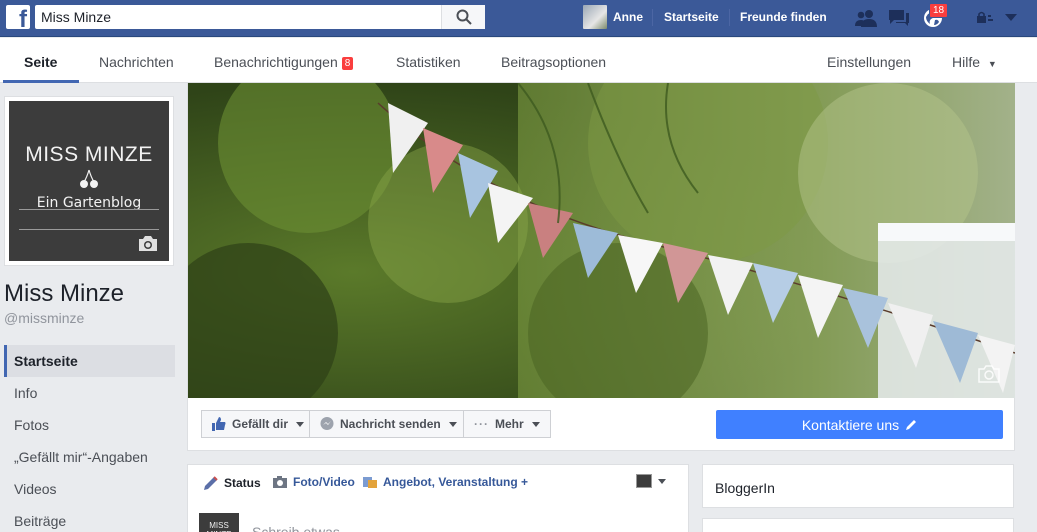  I want to click on contact-us-label: Kontaktiere uns, so click(850, 424).